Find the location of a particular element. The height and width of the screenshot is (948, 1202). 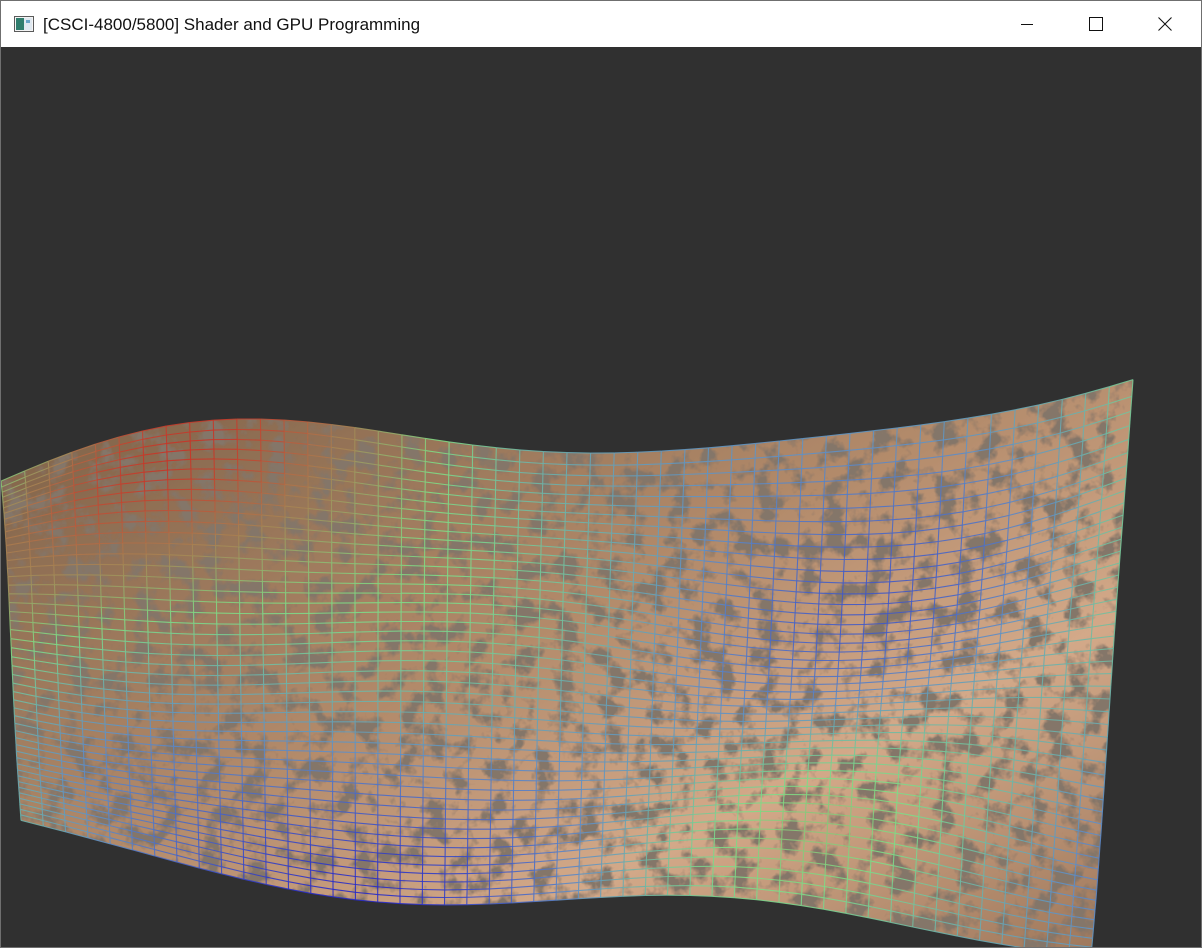

app-window-icon is located at coordinates (24, 24).